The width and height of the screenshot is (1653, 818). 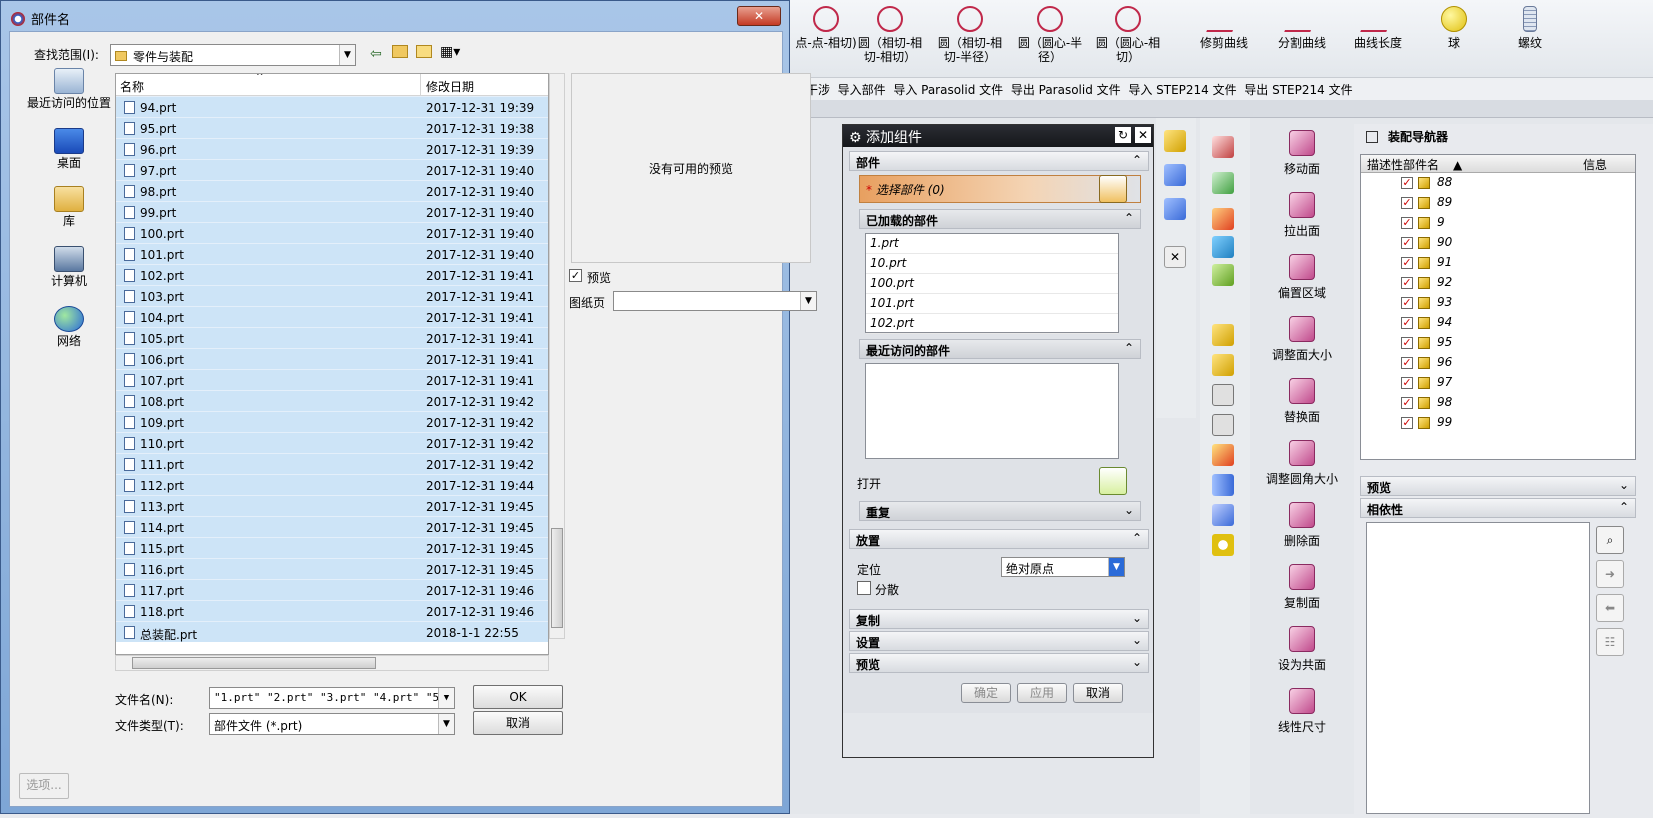 I want to click on constraint-icon, so click(x=1175, y=209).